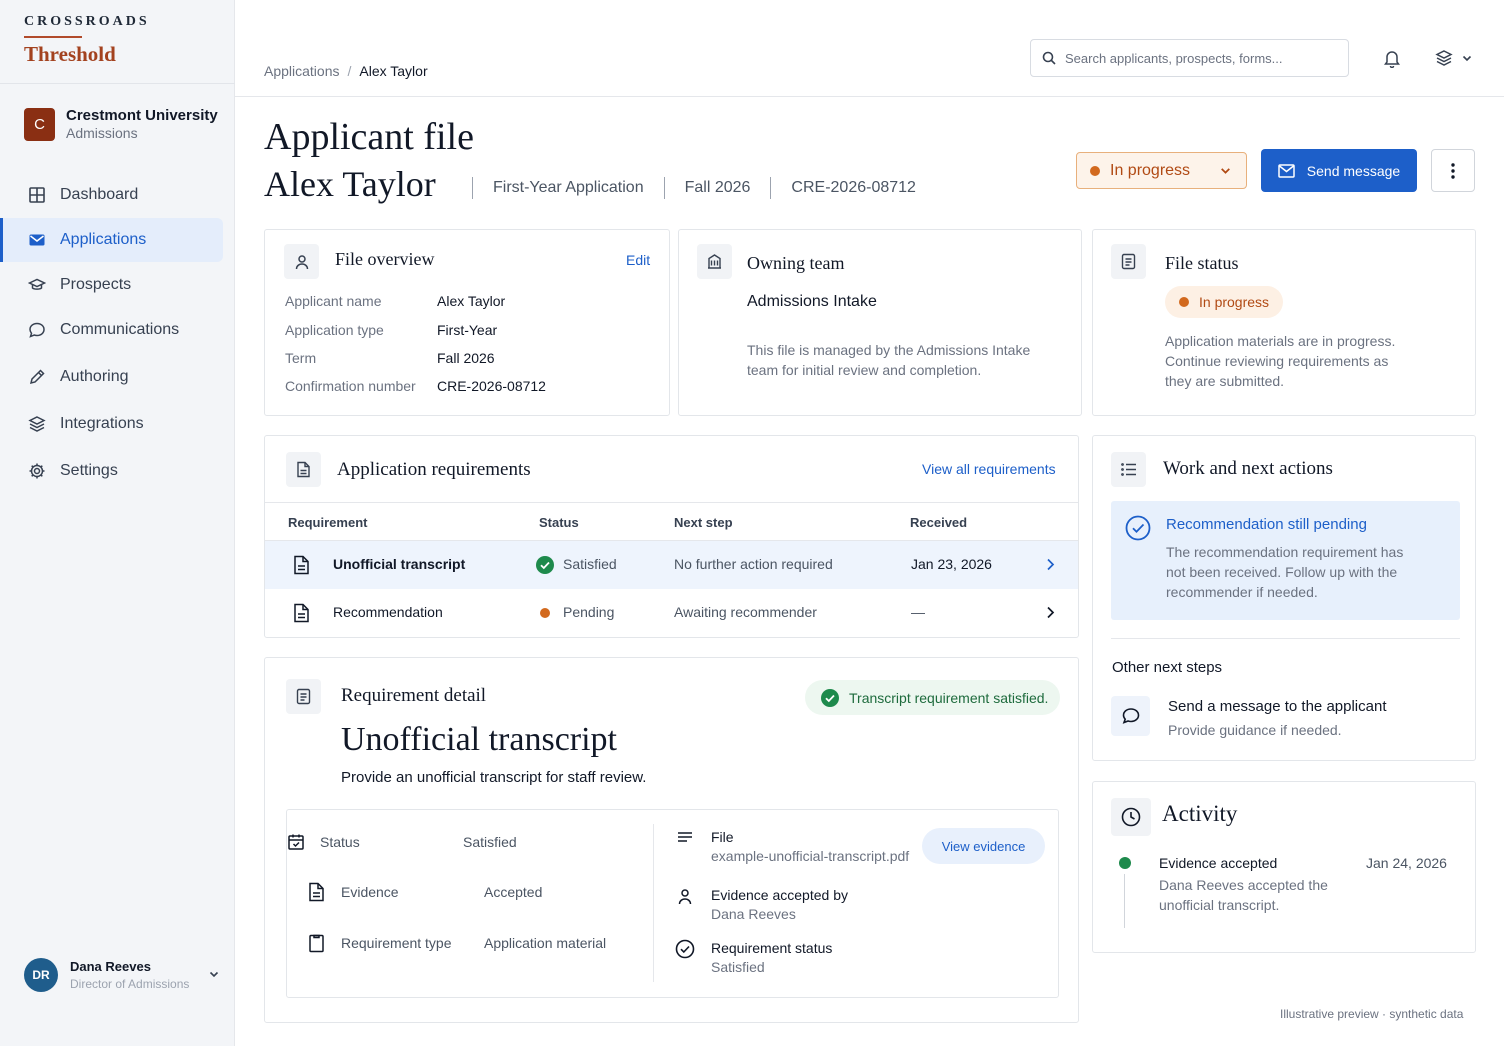 The image size is (1504, 1046). Describe the element at coordinates (1286, 170) in the screenshot. I see `mail-icon` at that location.